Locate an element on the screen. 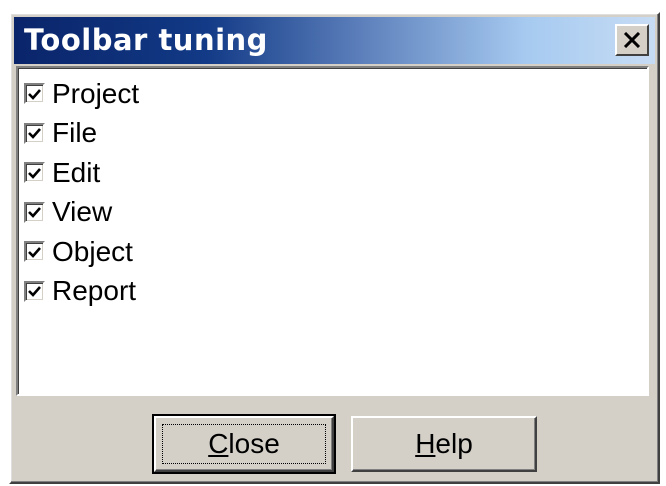  list-item-project: Project is located at coordinates (332, 94).